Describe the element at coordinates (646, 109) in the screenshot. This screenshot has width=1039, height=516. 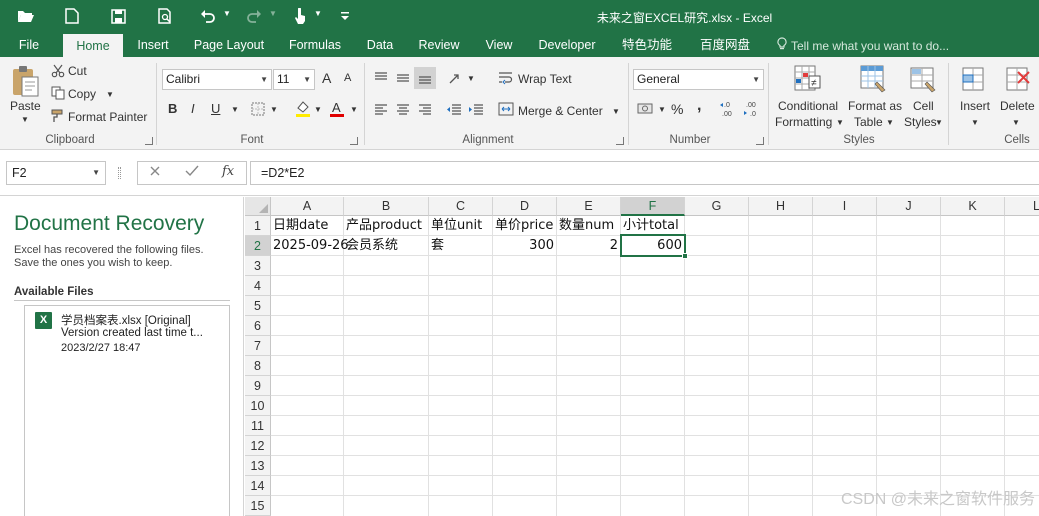
I see `accounting-format-icon` at that location.